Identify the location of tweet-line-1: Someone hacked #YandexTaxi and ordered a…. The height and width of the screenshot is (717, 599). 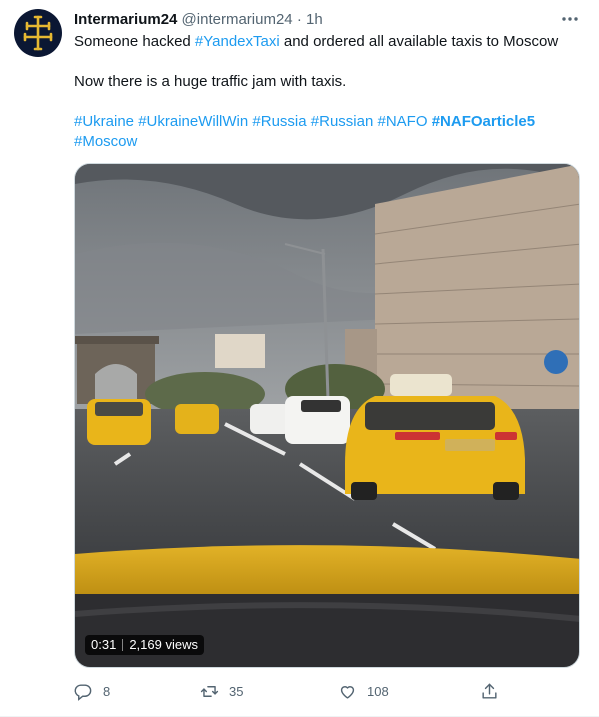
(329, 42).